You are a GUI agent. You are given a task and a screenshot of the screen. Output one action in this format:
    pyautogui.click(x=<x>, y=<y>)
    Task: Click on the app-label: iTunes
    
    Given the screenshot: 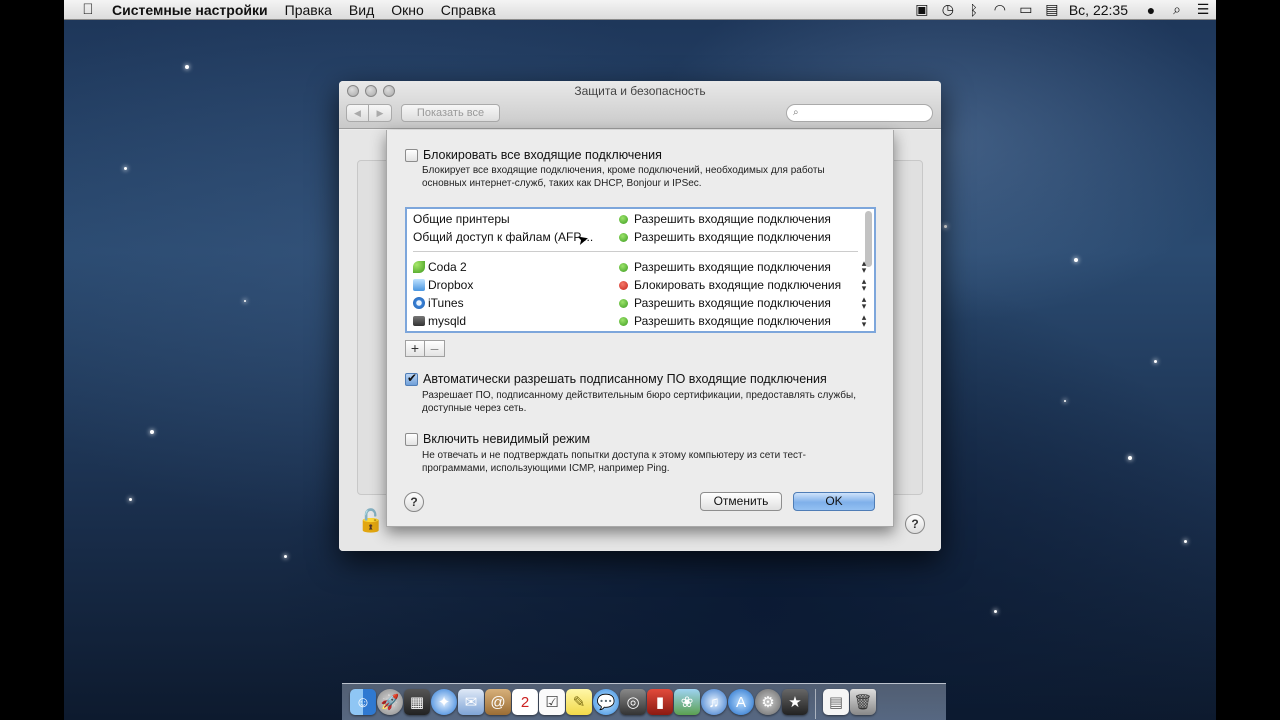 What is the action you would take?
    pyautogui.click(x=446, y=303)
    